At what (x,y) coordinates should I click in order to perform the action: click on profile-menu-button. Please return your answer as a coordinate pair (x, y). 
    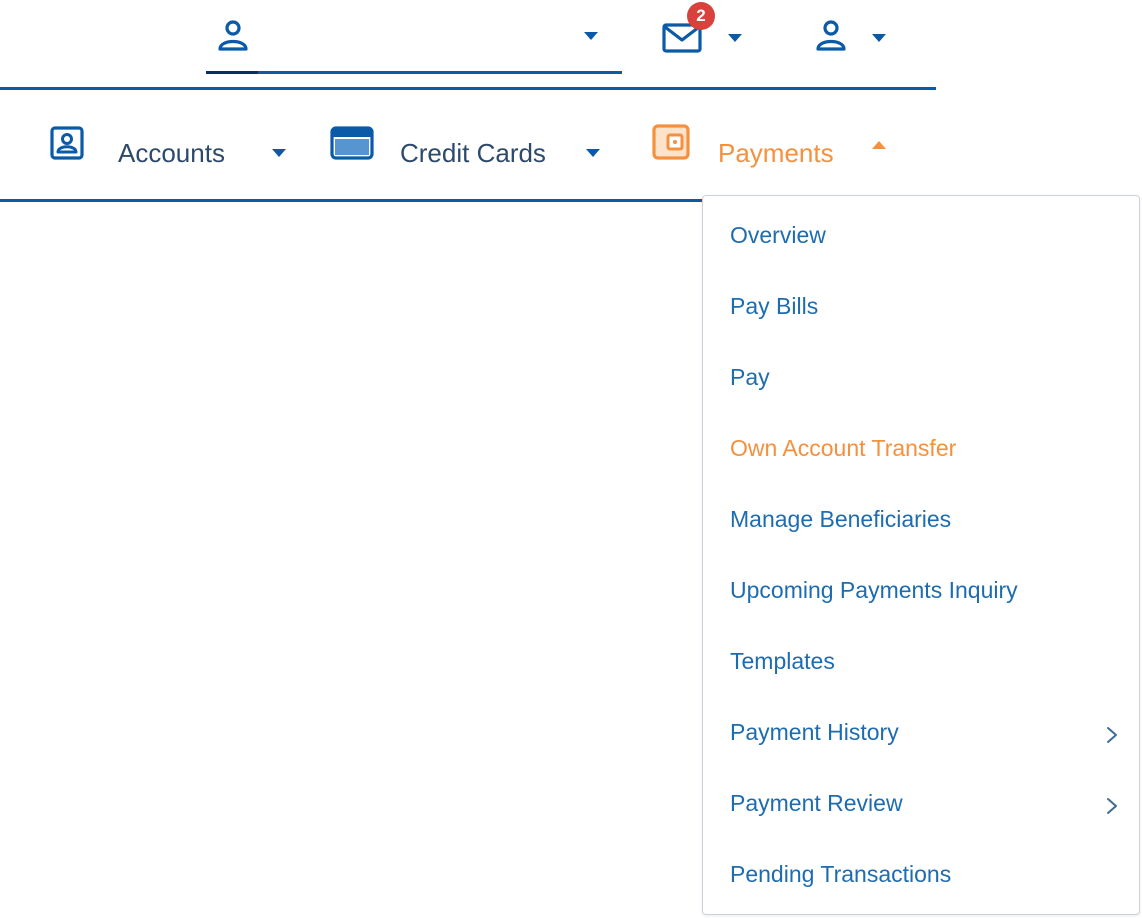
    Looking at the image, I should click on (850, 34).